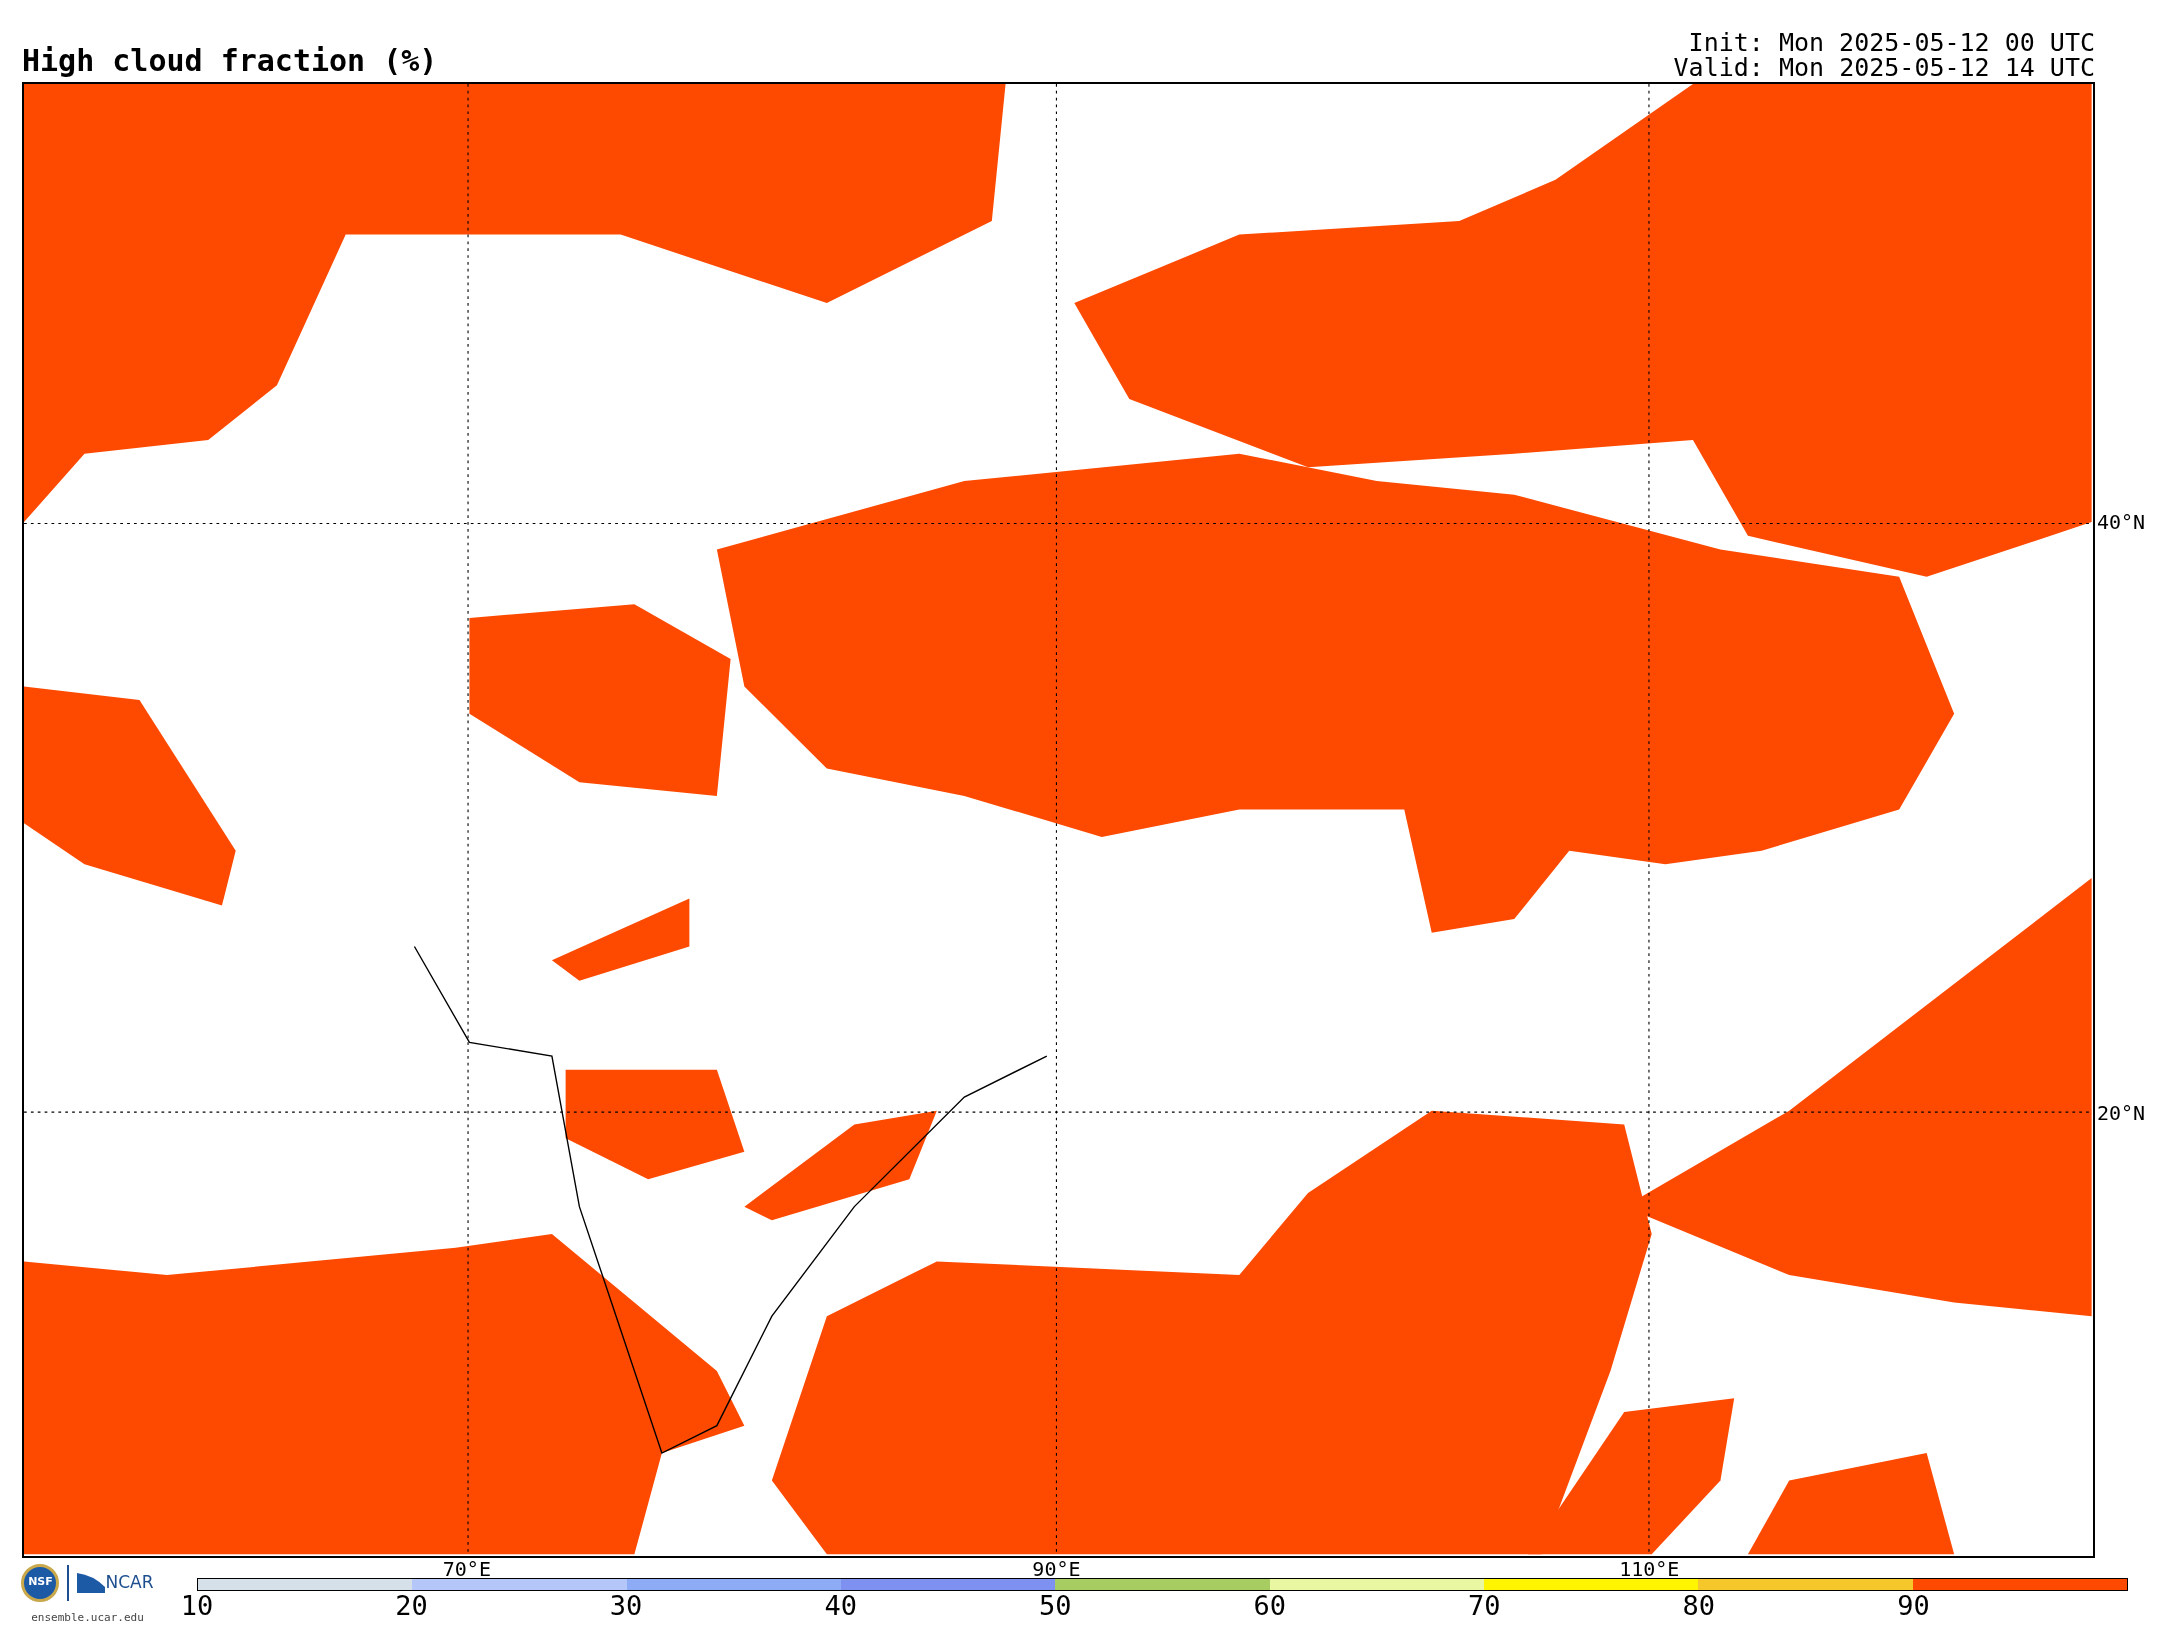  What do you see at coordinates (197, 1605) in the screenshot?
I see `tick-label: 10` at bounding box center [197, 1605].